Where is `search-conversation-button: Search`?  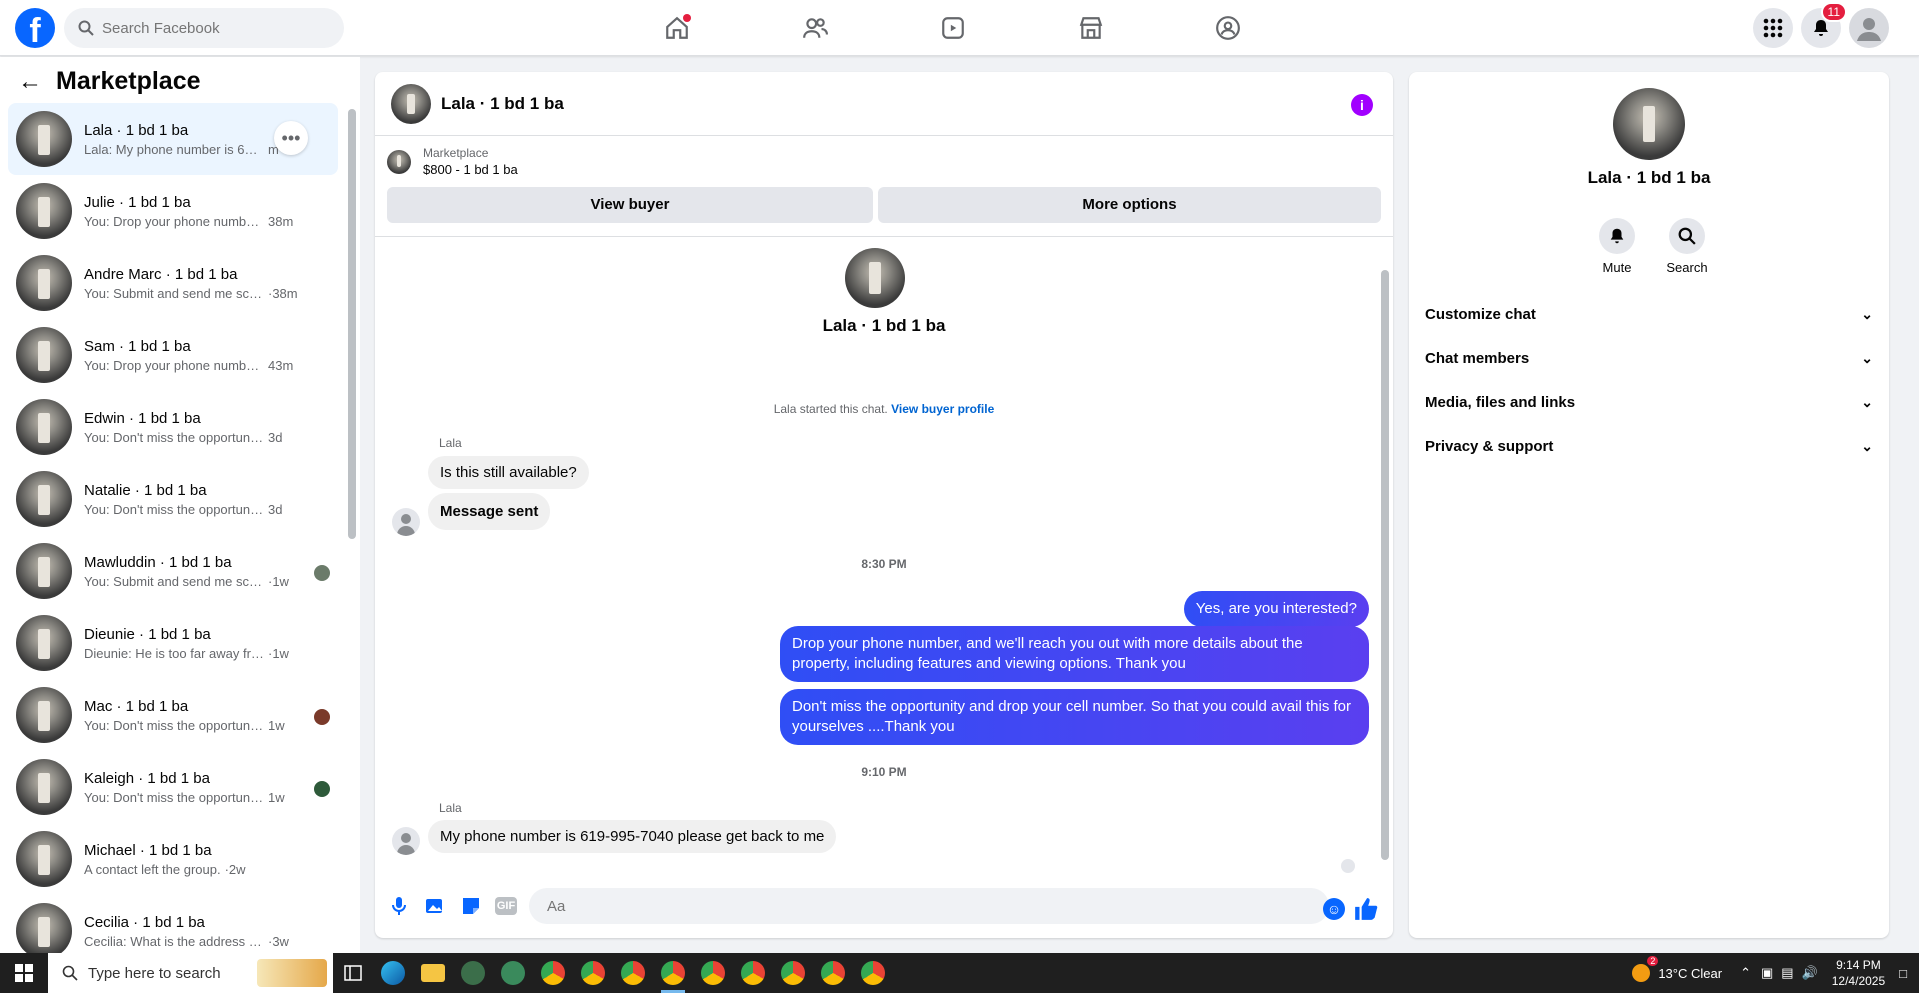
search-conversation-button: Search is located at coordinates (1687, 246).